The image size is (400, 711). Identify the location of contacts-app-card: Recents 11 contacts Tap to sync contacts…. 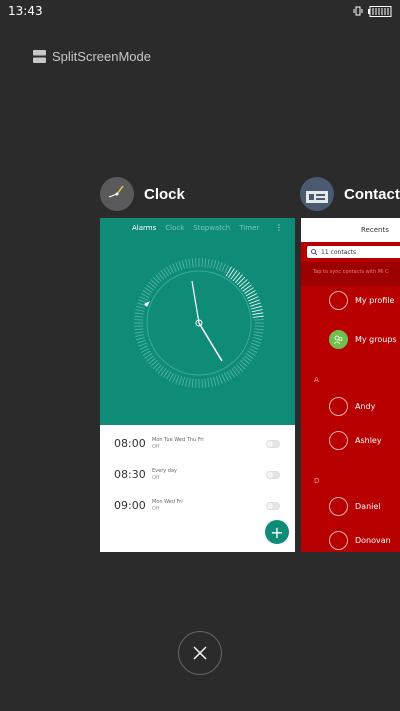
(350, 385).